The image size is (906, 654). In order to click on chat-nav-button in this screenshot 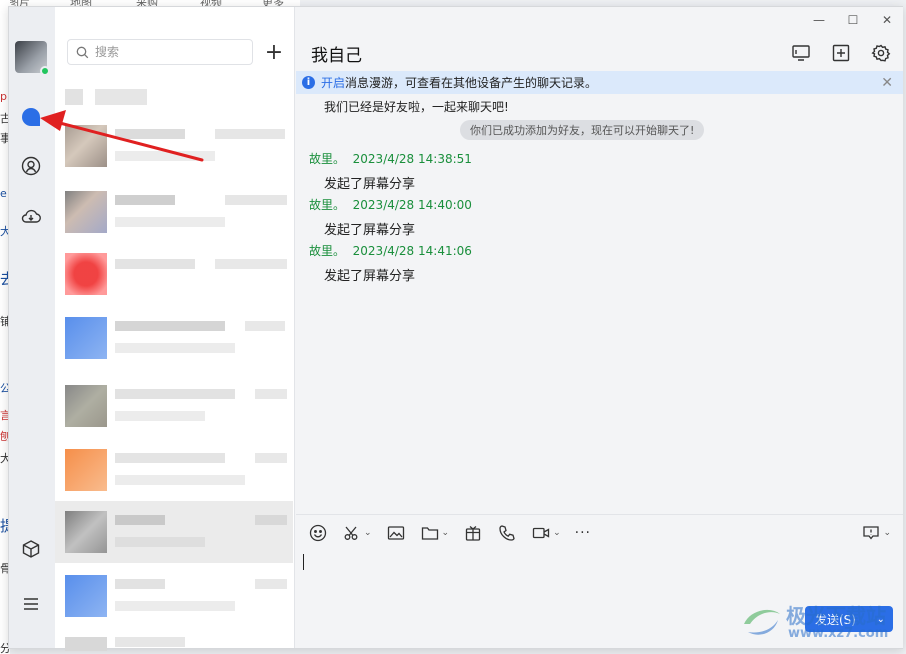, I will do `click(31, 117)`.